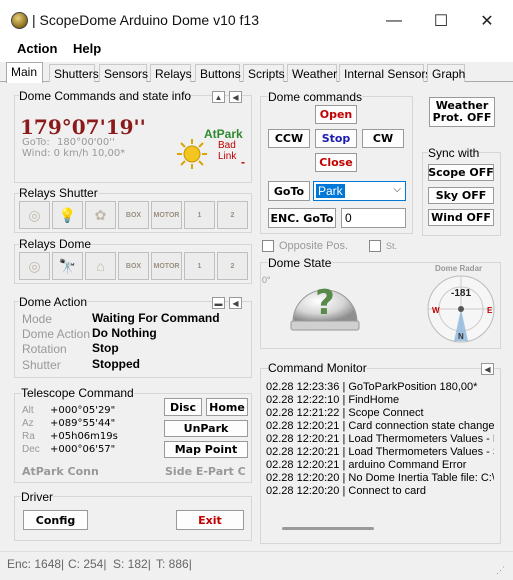  What do you see at coordinates (336, 162) in the screenshot?
I see `close-button: Close` at bounding box center [336, 162].